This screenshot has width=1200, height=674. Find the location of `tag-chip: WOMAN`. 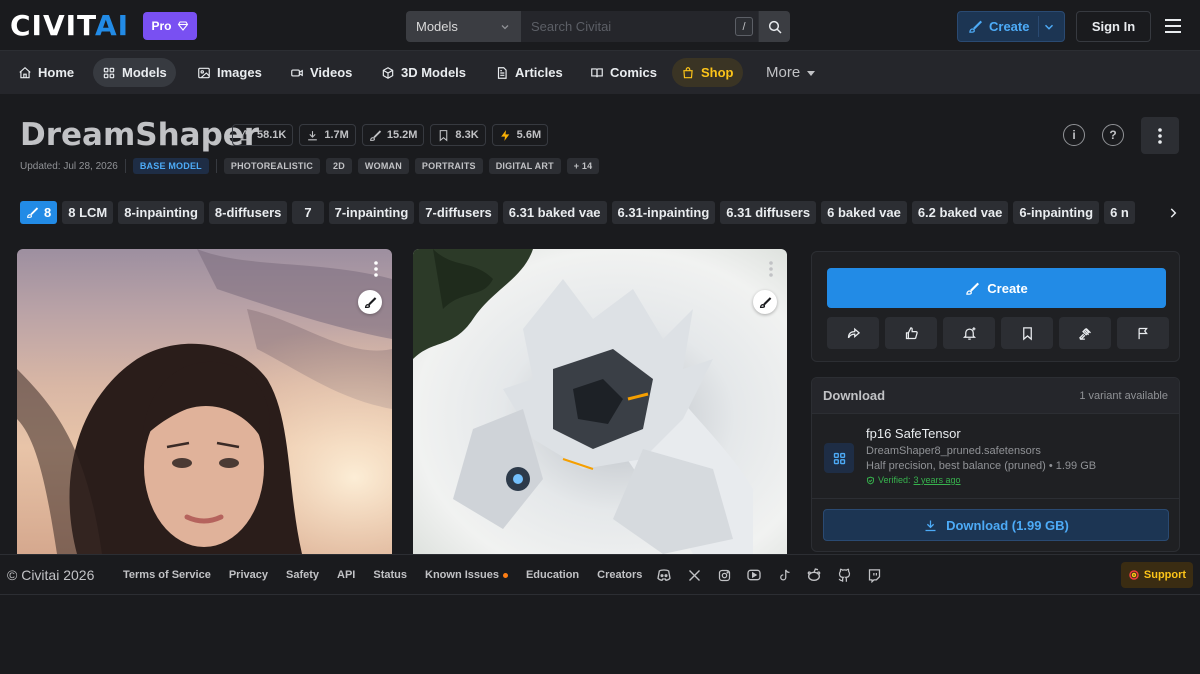

tag-chip: WOMAN is located at coordinates (383, 166).